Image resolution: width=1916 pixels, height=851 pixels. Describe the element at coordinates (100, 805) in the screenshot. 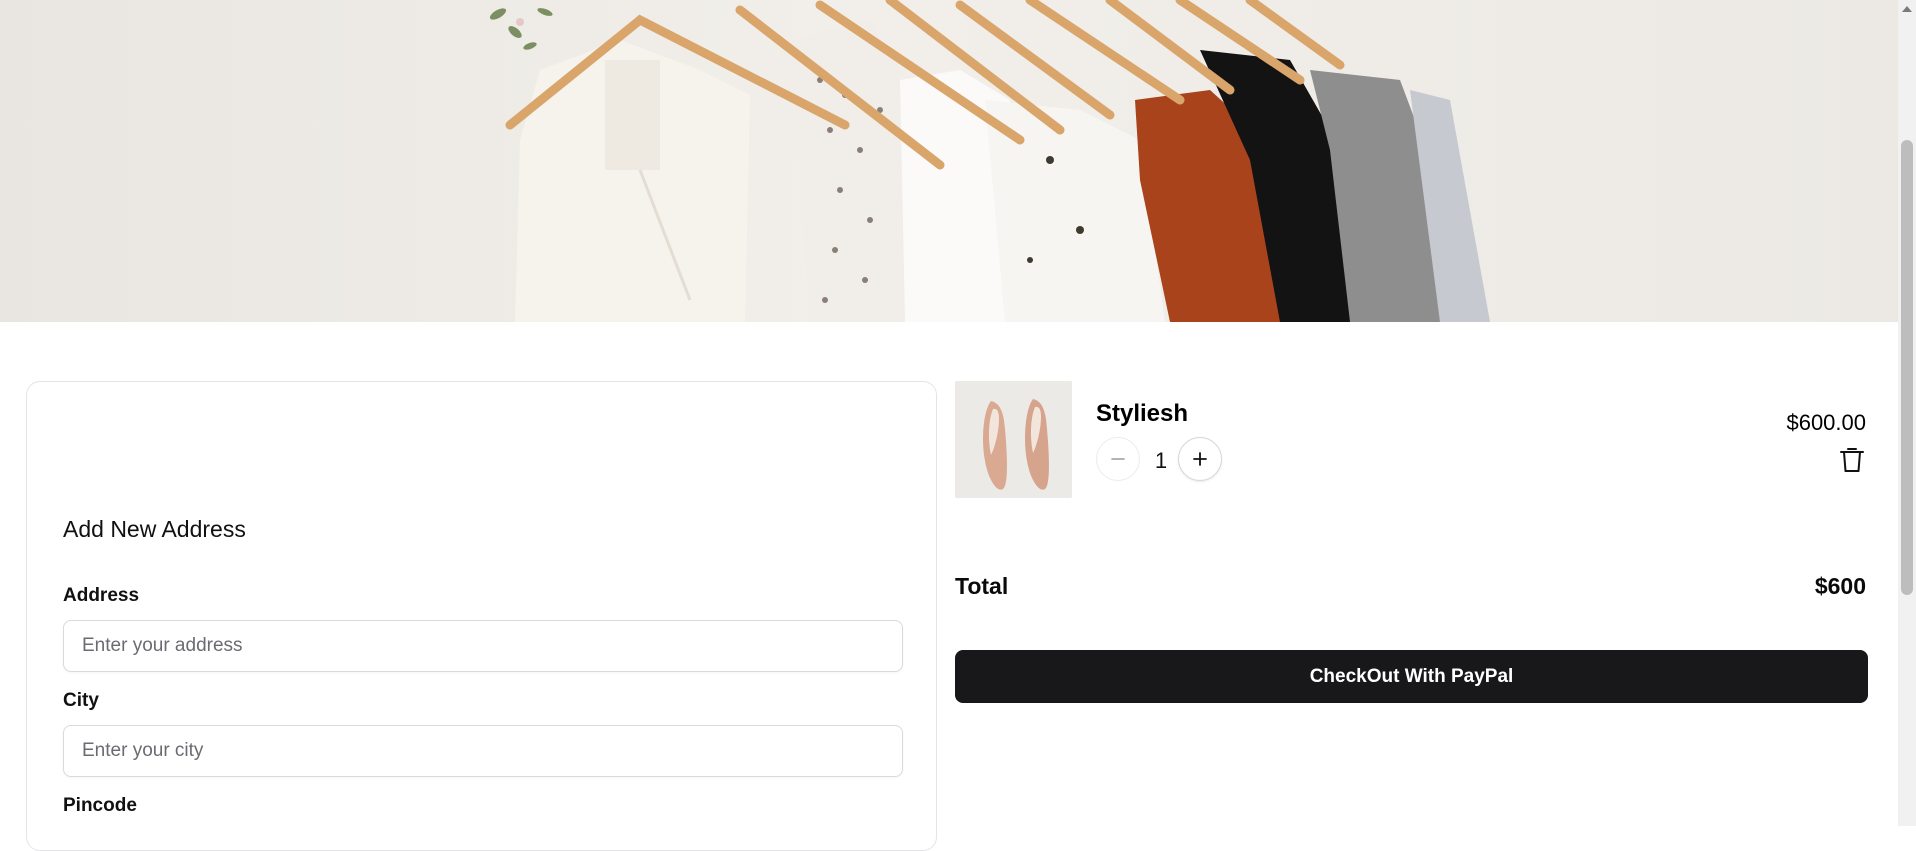

I see `pincode-label: Pincode` at that location.